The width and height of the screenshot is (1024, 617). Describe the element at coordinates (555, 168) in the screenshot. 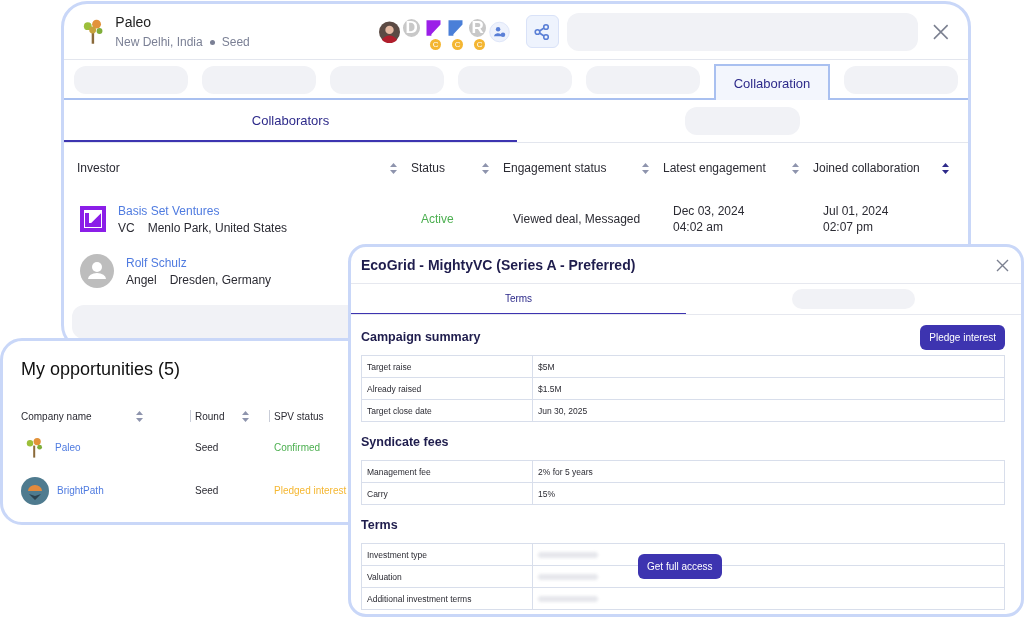

I see `column-header: Engagement status` at that location.